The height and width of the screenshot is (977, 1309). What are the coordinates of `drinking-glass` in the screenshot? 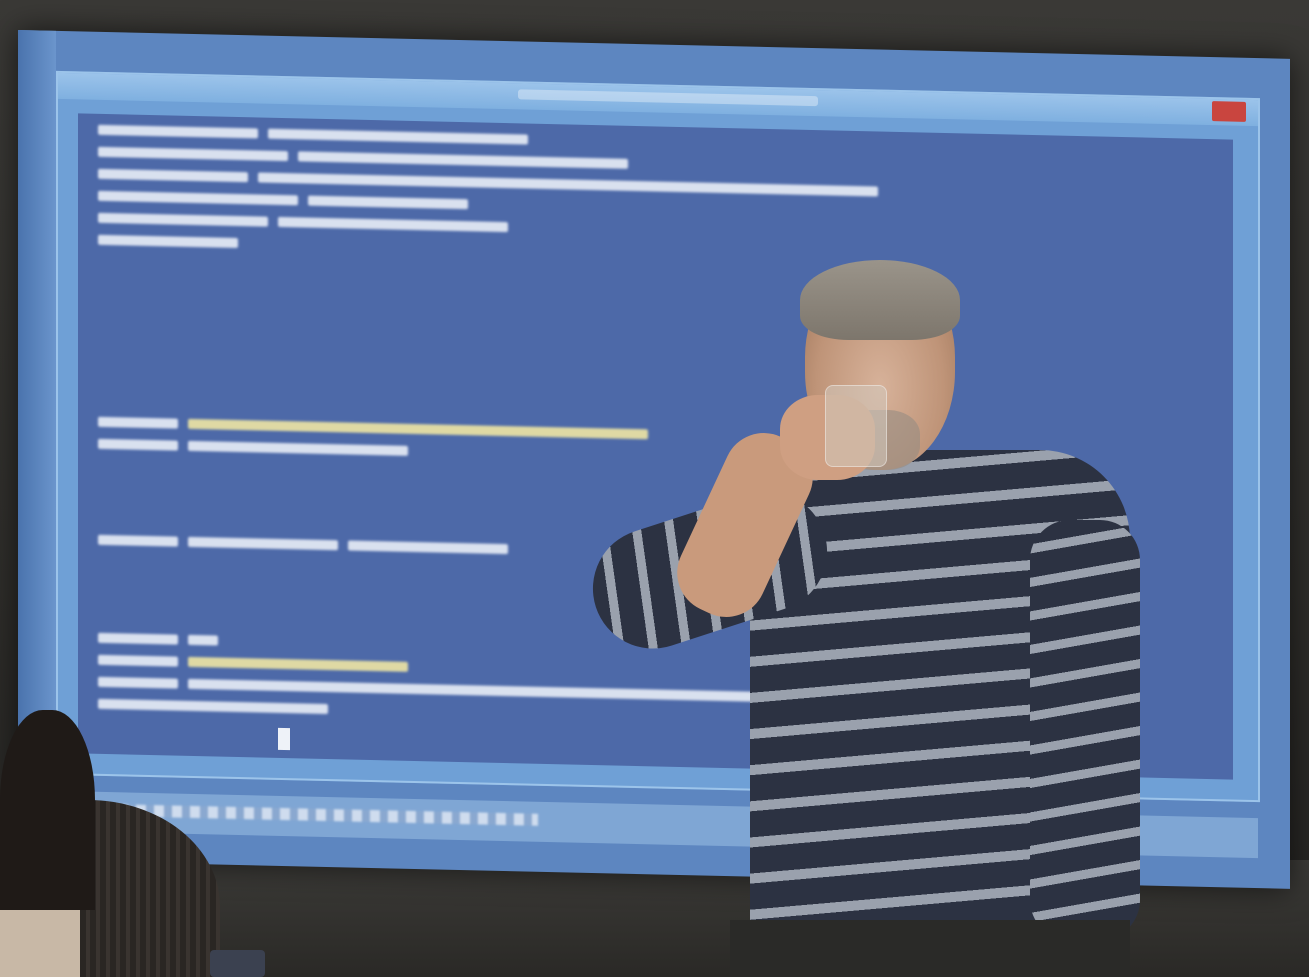 It's located at (856, 426).